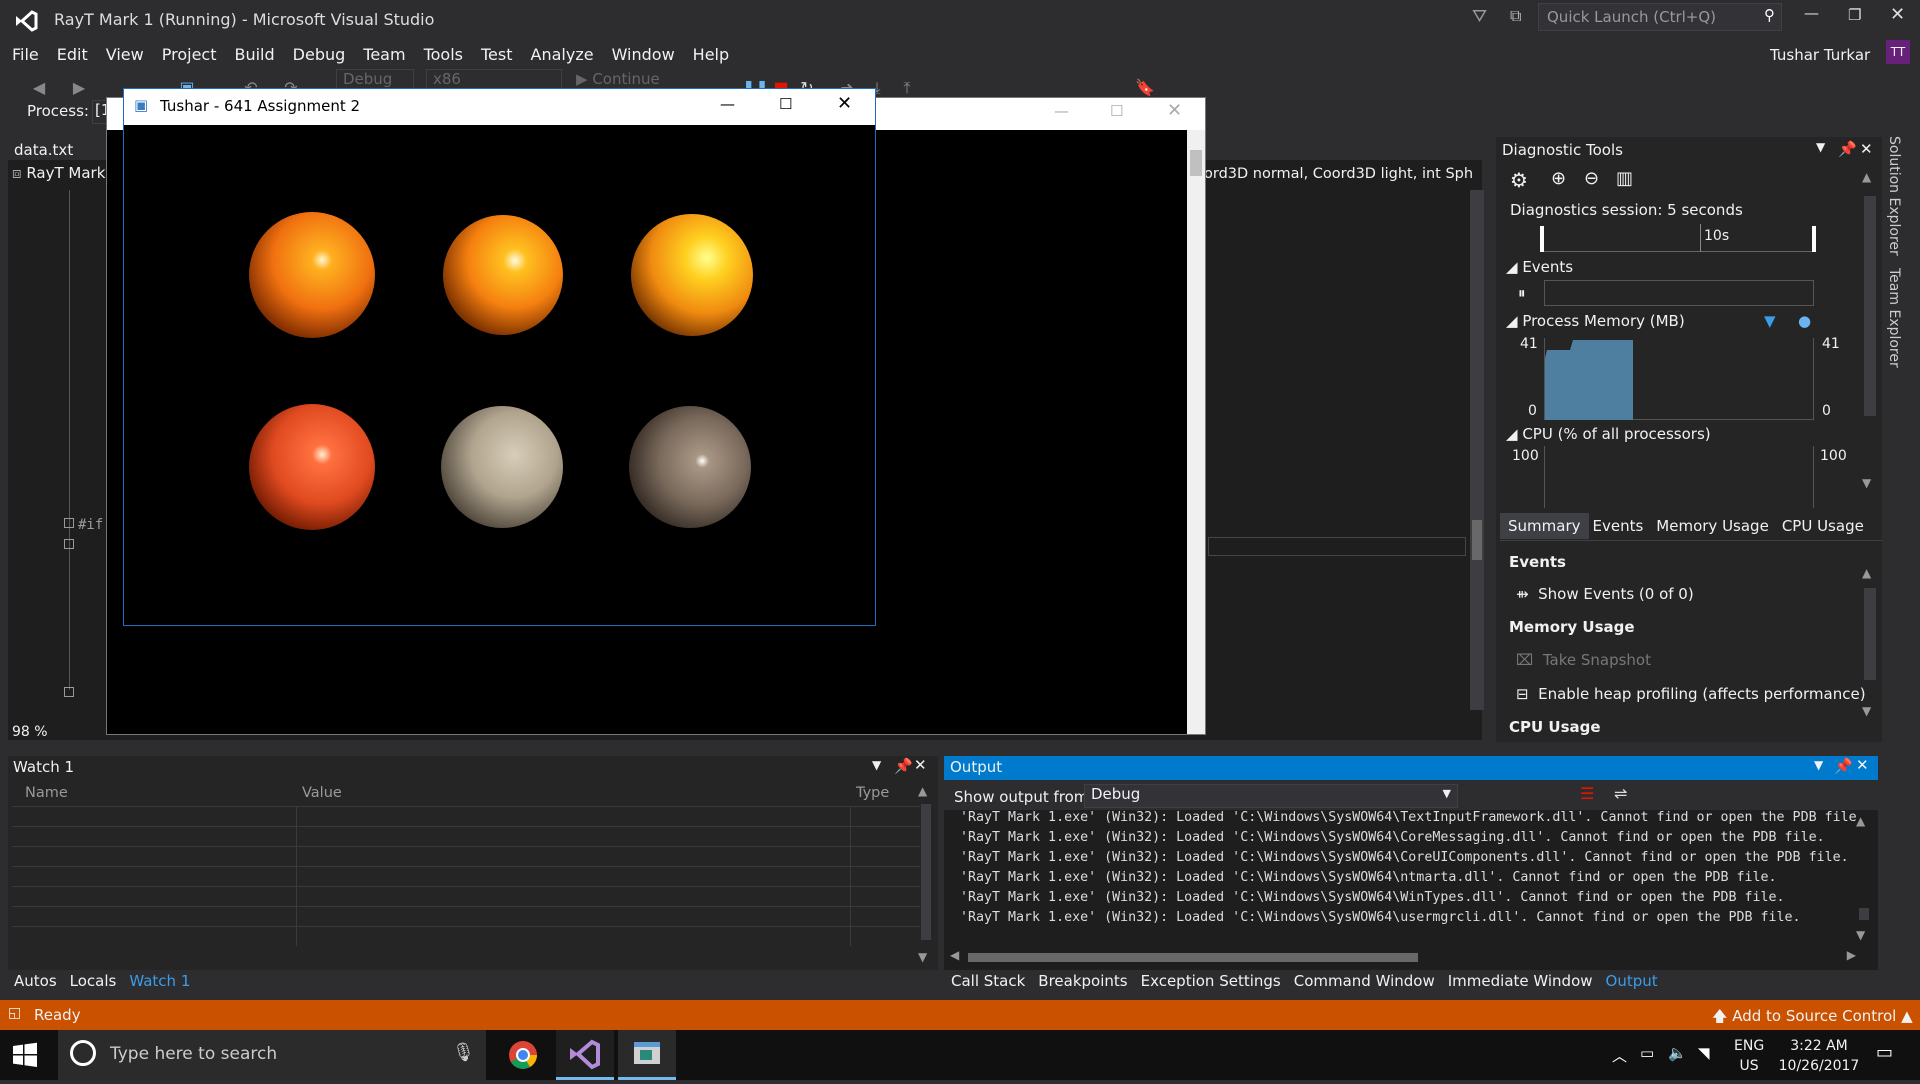  I want to click on tab-exception-settings: Exception Settings, so click(1211, 981).